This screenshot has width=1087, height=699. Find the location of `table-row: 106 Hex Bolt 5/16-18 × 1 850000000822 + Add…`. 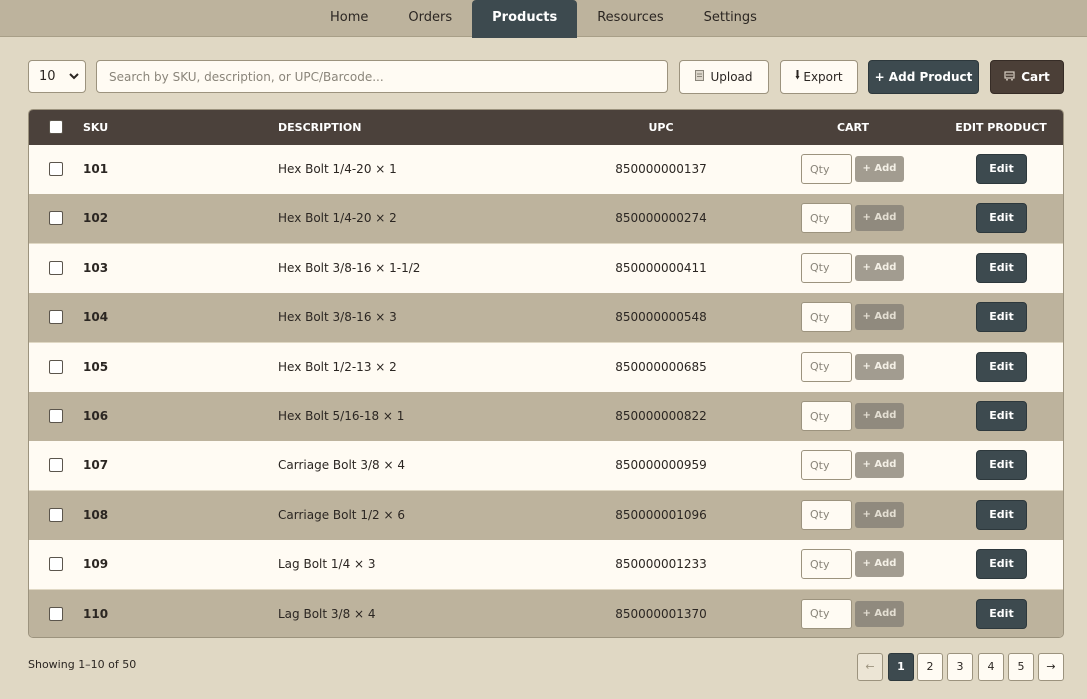

table-row: 106 Hex Bolt 5/16-18 × 1 850000000822 + Add… is located at coordinates (546, 416).